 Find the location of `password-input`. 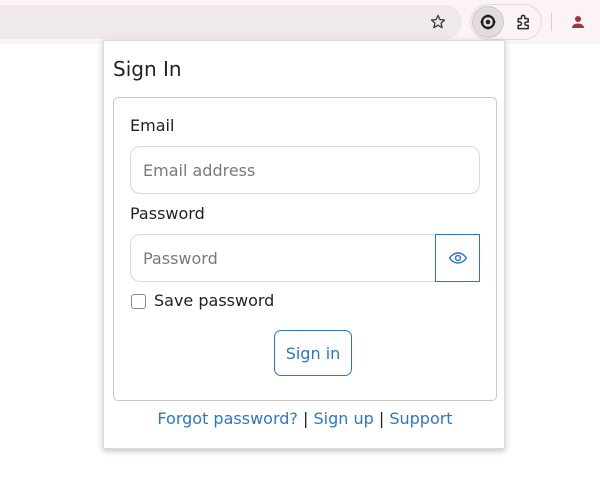

password-input is located at coordinates (283, 258).